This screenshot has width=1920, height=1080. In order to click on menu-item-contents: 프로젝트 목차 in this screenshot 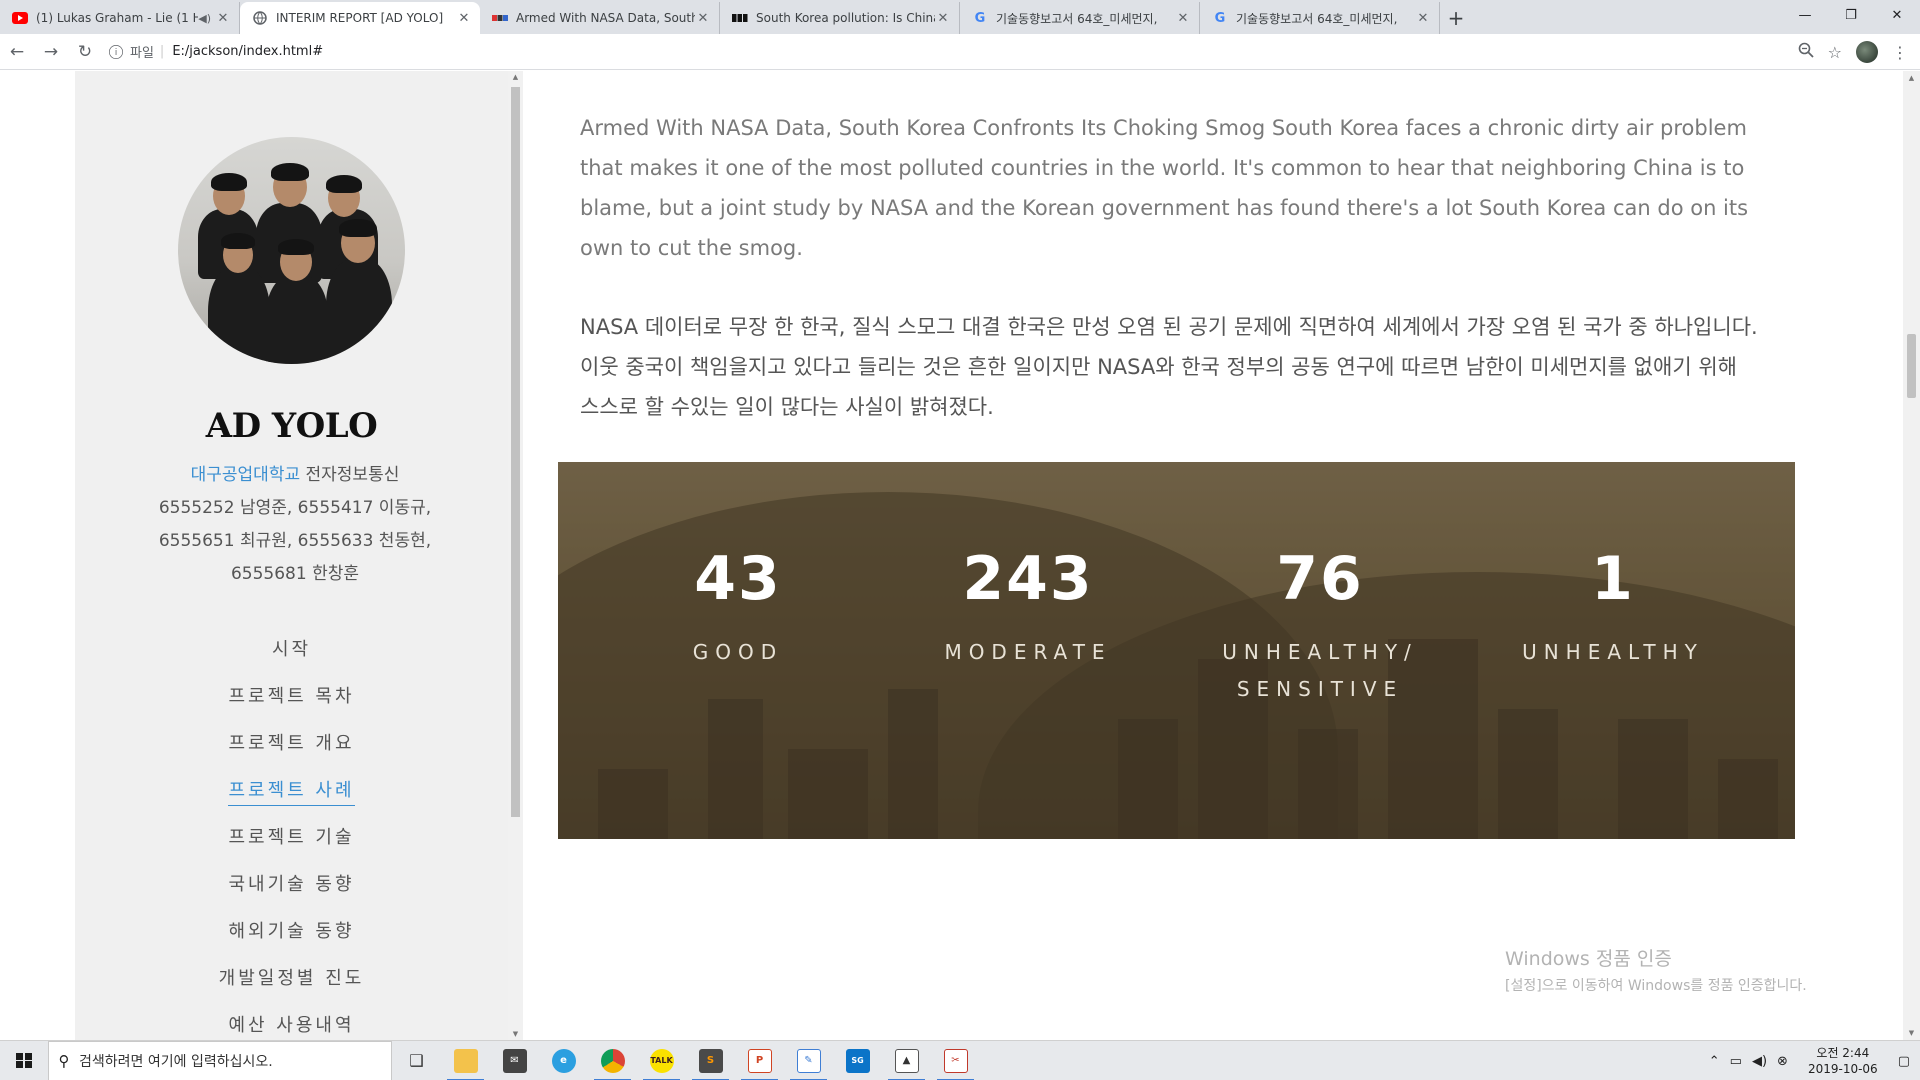, I will do `click(291, 696)`.